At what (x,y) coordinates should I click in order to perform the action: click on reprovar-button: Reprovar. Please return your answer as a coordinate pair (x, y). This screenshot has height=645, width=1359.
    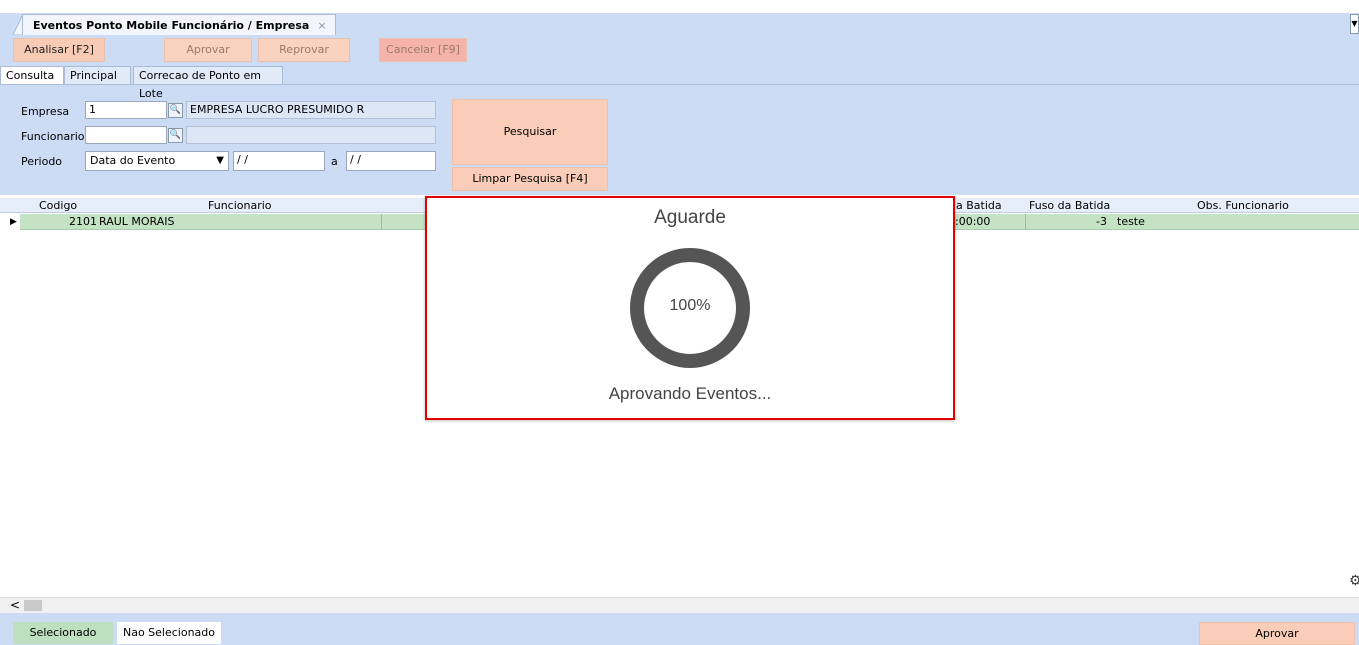
    Looking at the image, I should click on (304, 50).